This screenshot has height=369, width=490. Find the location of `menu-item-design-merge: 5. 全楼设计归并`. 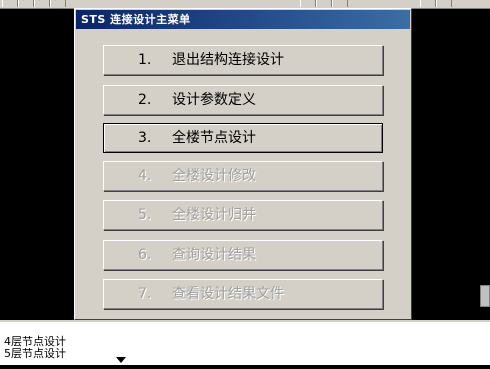

menu-item-design-merge: 5. 全楼设计归并 is located at coordinates (243, 215).